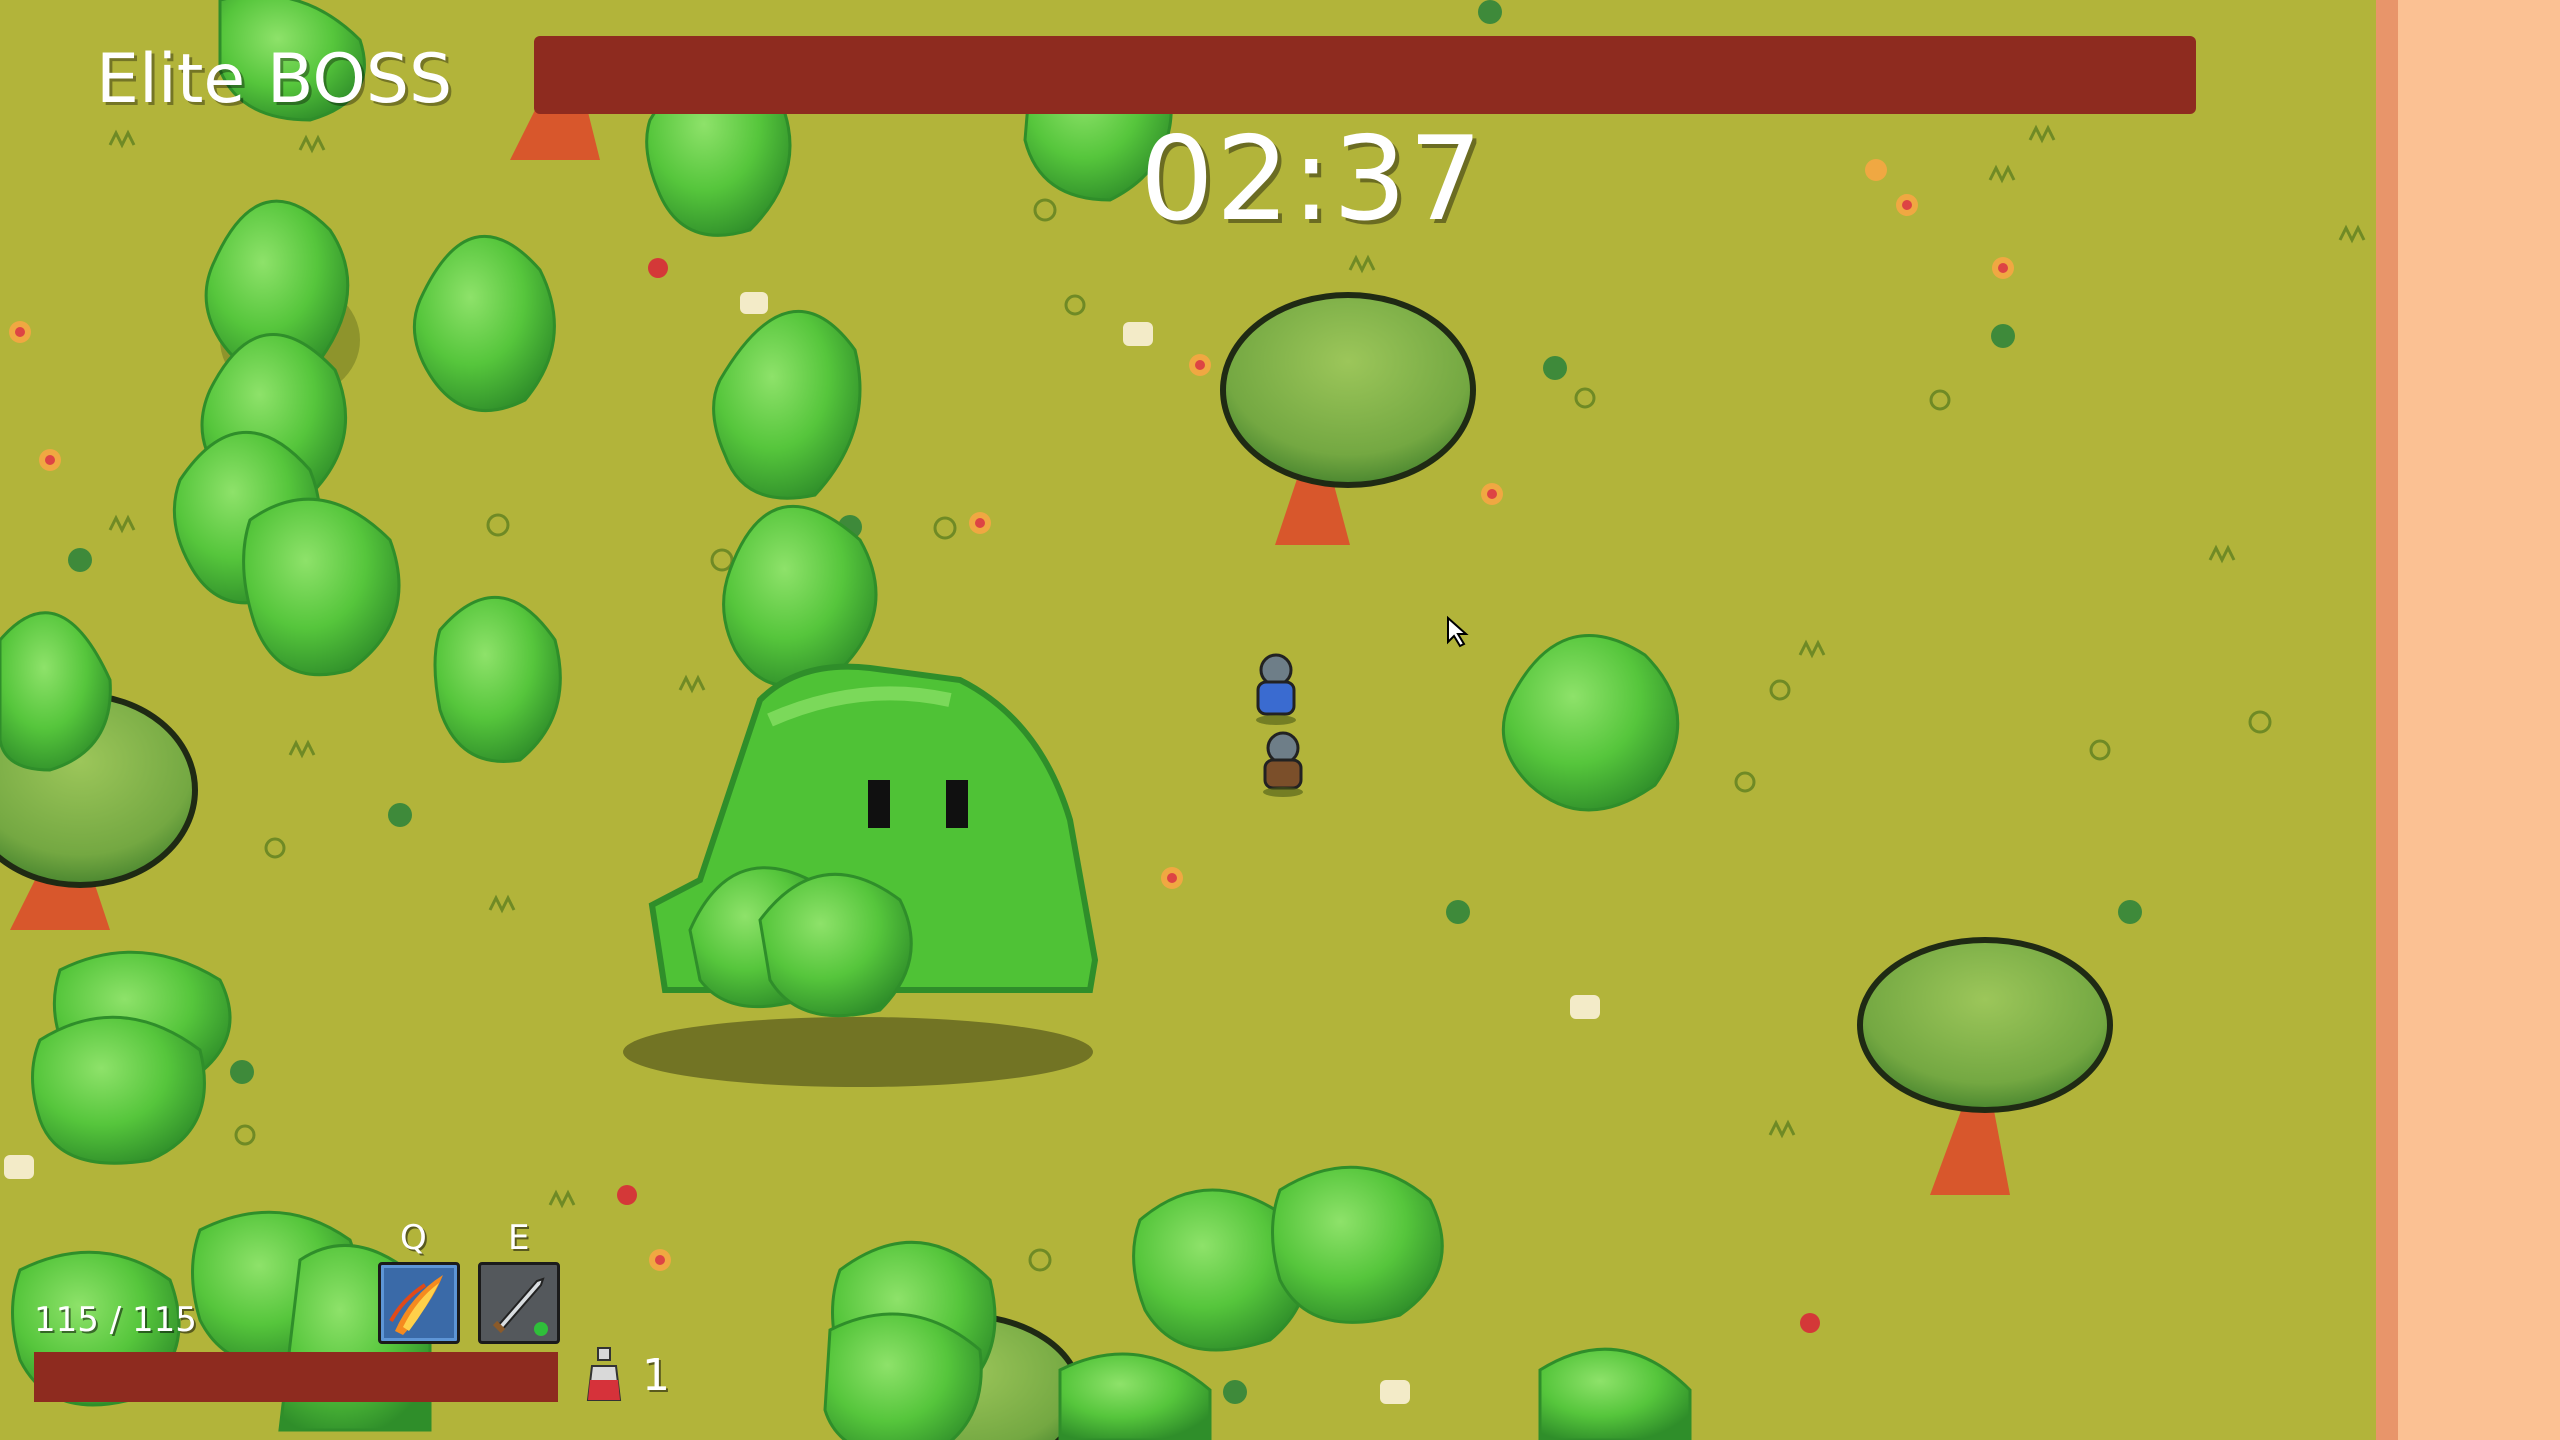 This screenshot has width=2560, height=1440. Describe the element at coordinates (413, 1238) in the screenshot. I see `hotkey-q-label: Q` at that location.